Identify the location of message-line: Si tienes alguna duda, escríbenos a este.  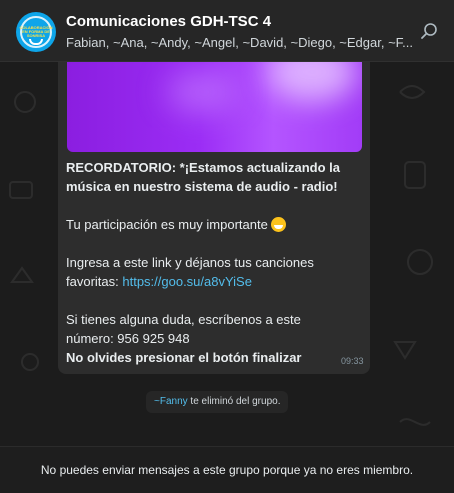
(183, 319).